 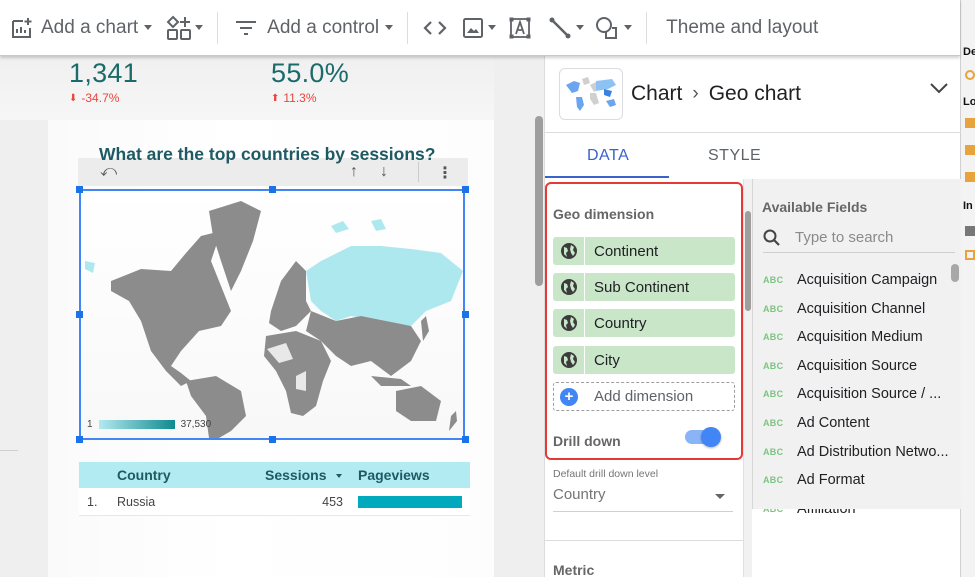 I want to click on dimension-label: Continent, so click(x=626, y=251).